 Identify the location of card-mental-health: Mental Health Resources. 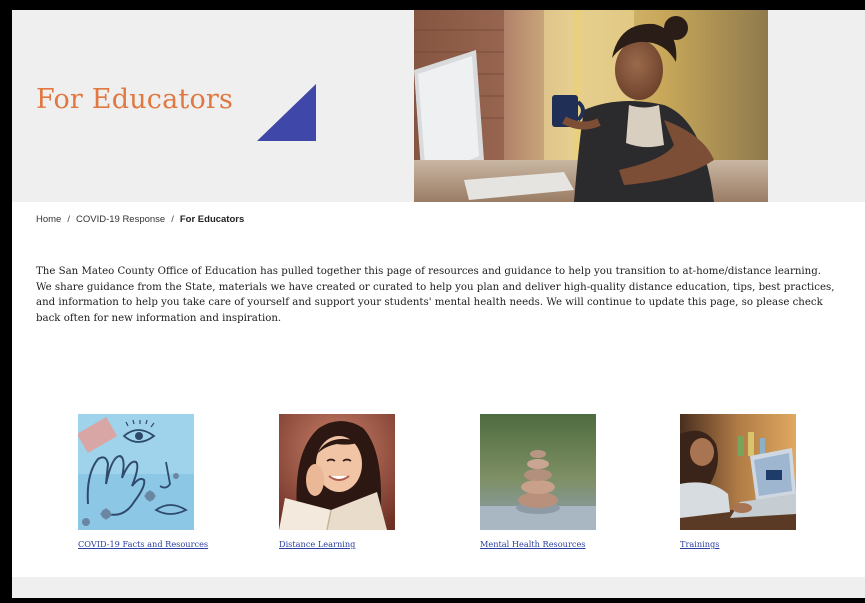
(545, 481).